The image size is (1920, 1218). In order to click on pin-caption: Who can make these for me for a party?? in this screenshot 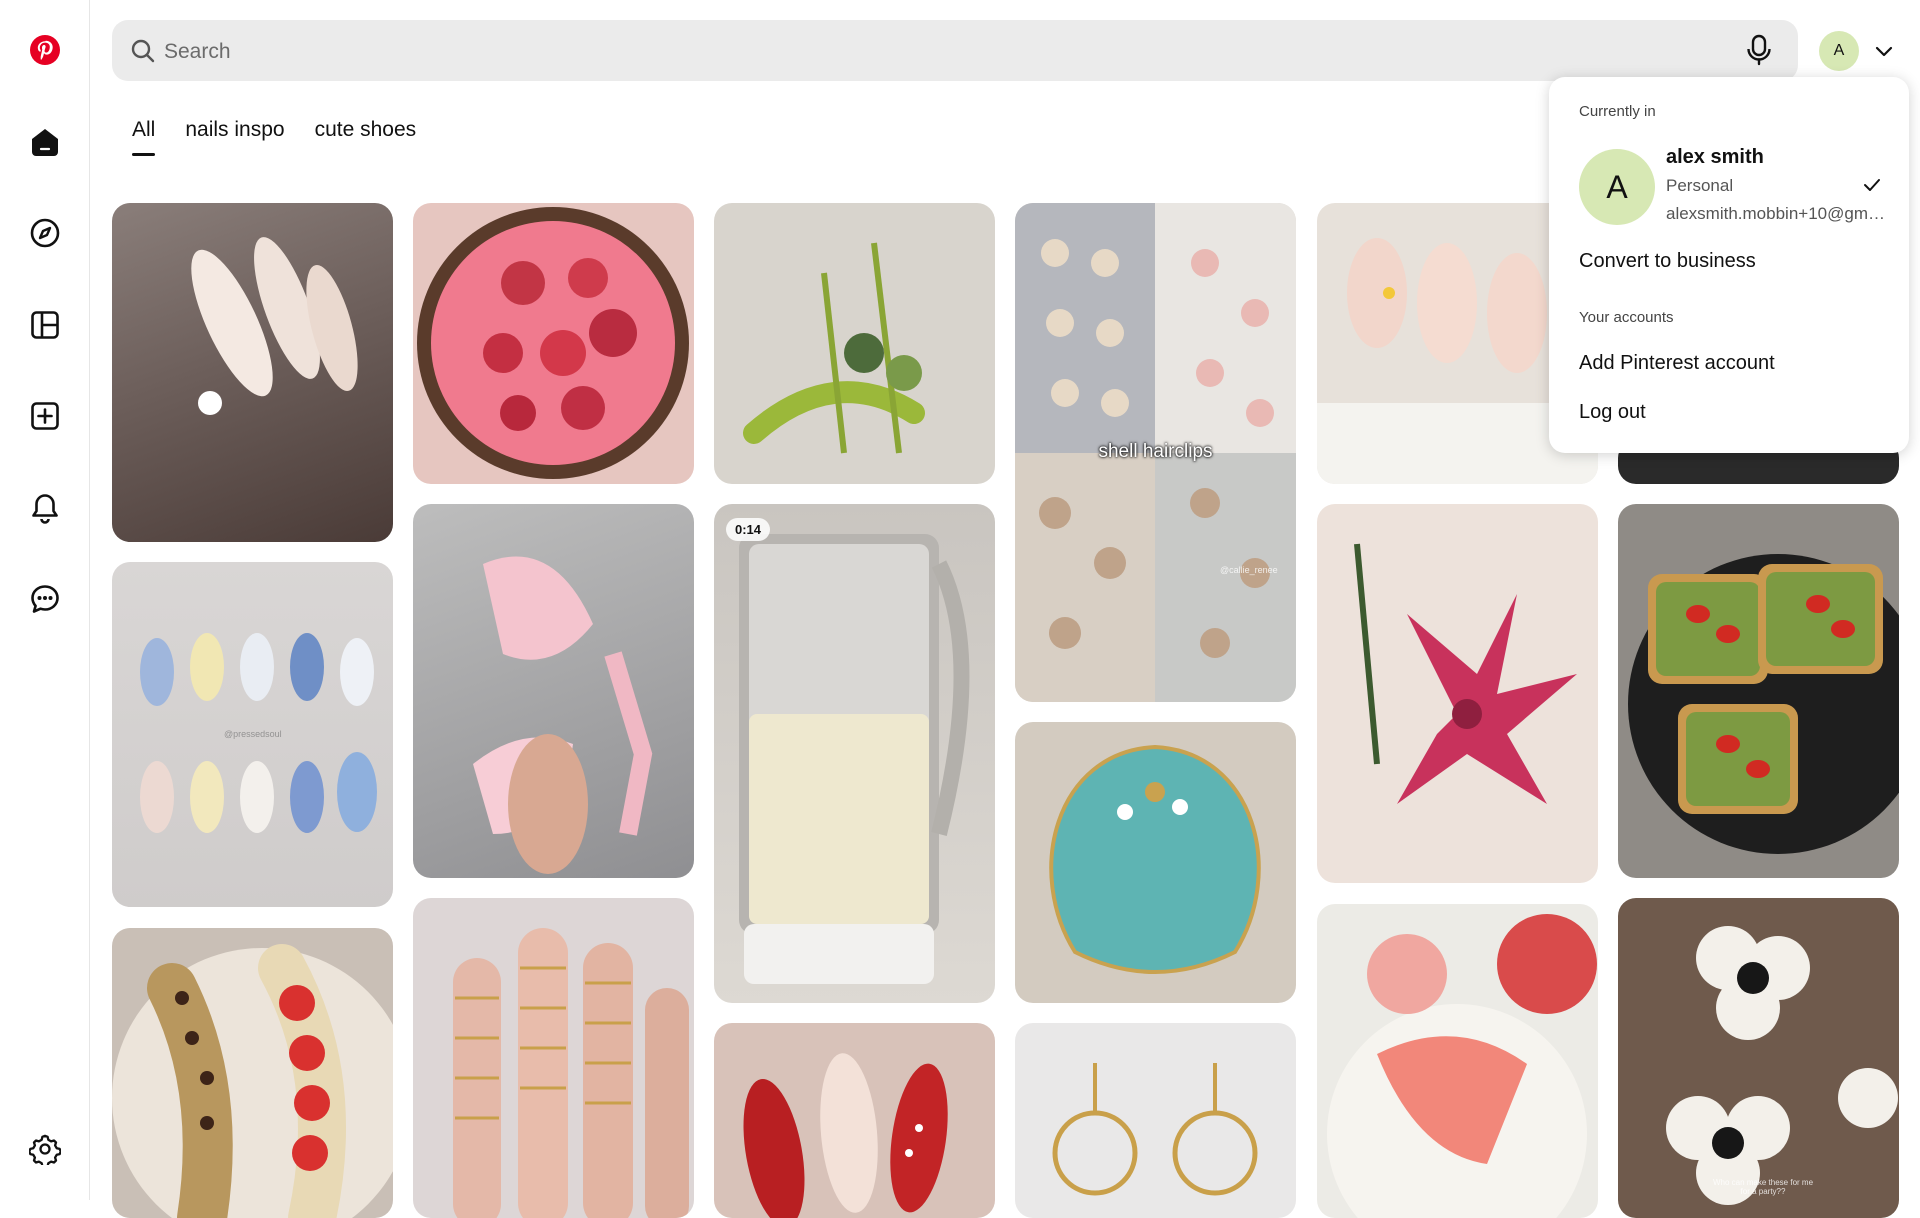, I will do `click(1763, 1187)`.